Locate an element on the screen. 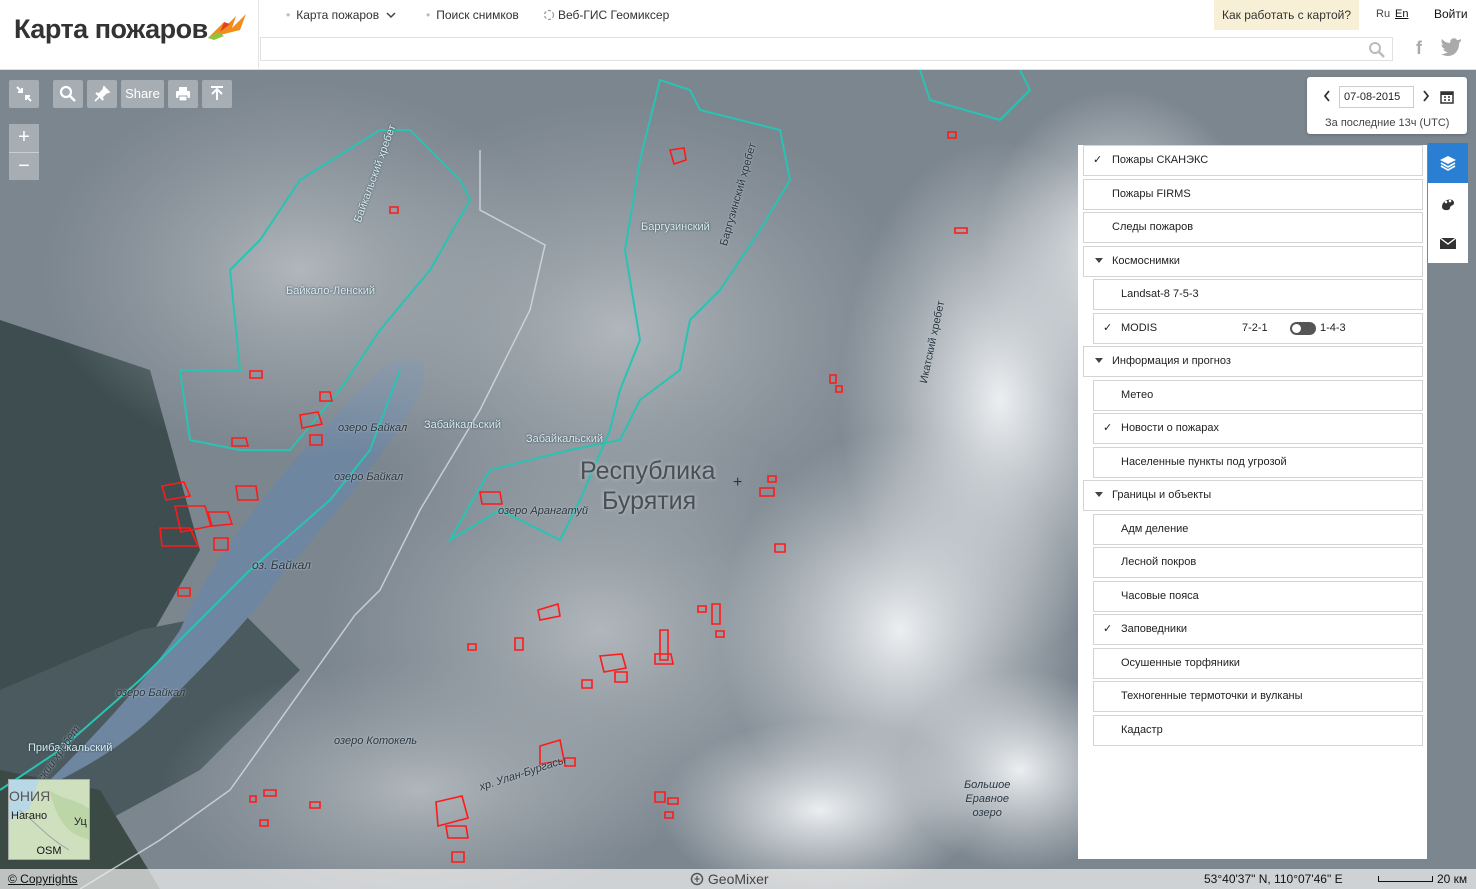  layer-row: Следы пожаров is located at coordinates (1253, 227).